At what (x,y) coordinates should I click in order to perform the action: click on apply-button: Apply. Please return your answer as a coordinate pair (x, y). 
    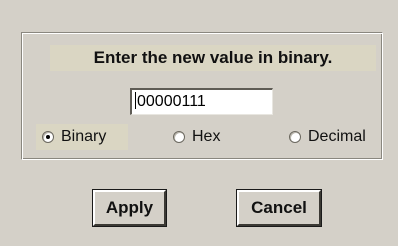
    Looking at the image, I should click on (129, 208).